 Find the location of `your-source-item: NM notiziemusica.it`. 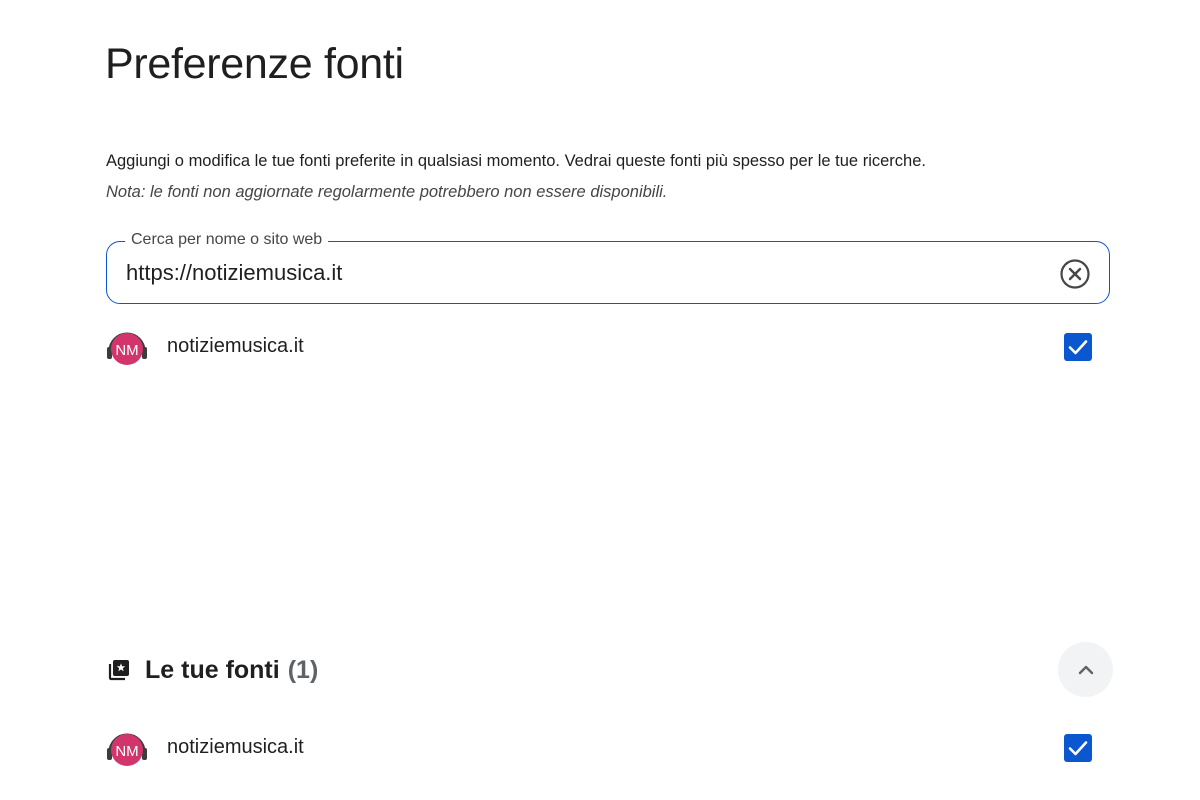

your-source-item: NM notiziemusica.it is located at coordinates (599, 748).